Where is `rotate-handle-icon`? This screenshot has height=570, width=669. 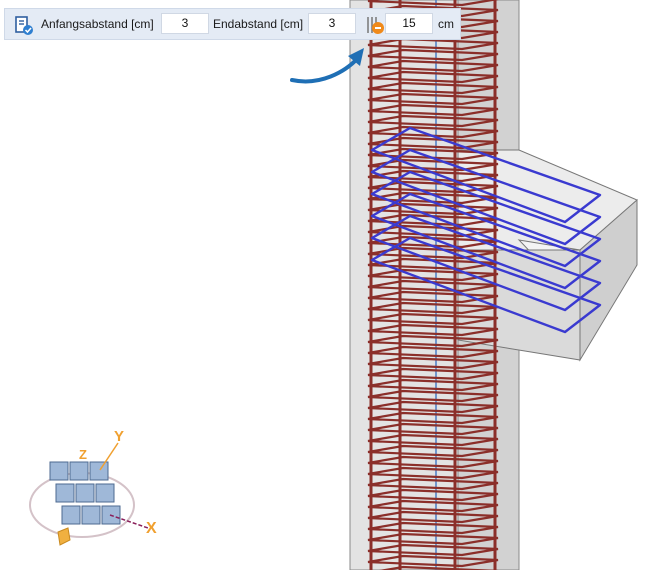
rotate-handle-icon is located at coordinates (64, 536).